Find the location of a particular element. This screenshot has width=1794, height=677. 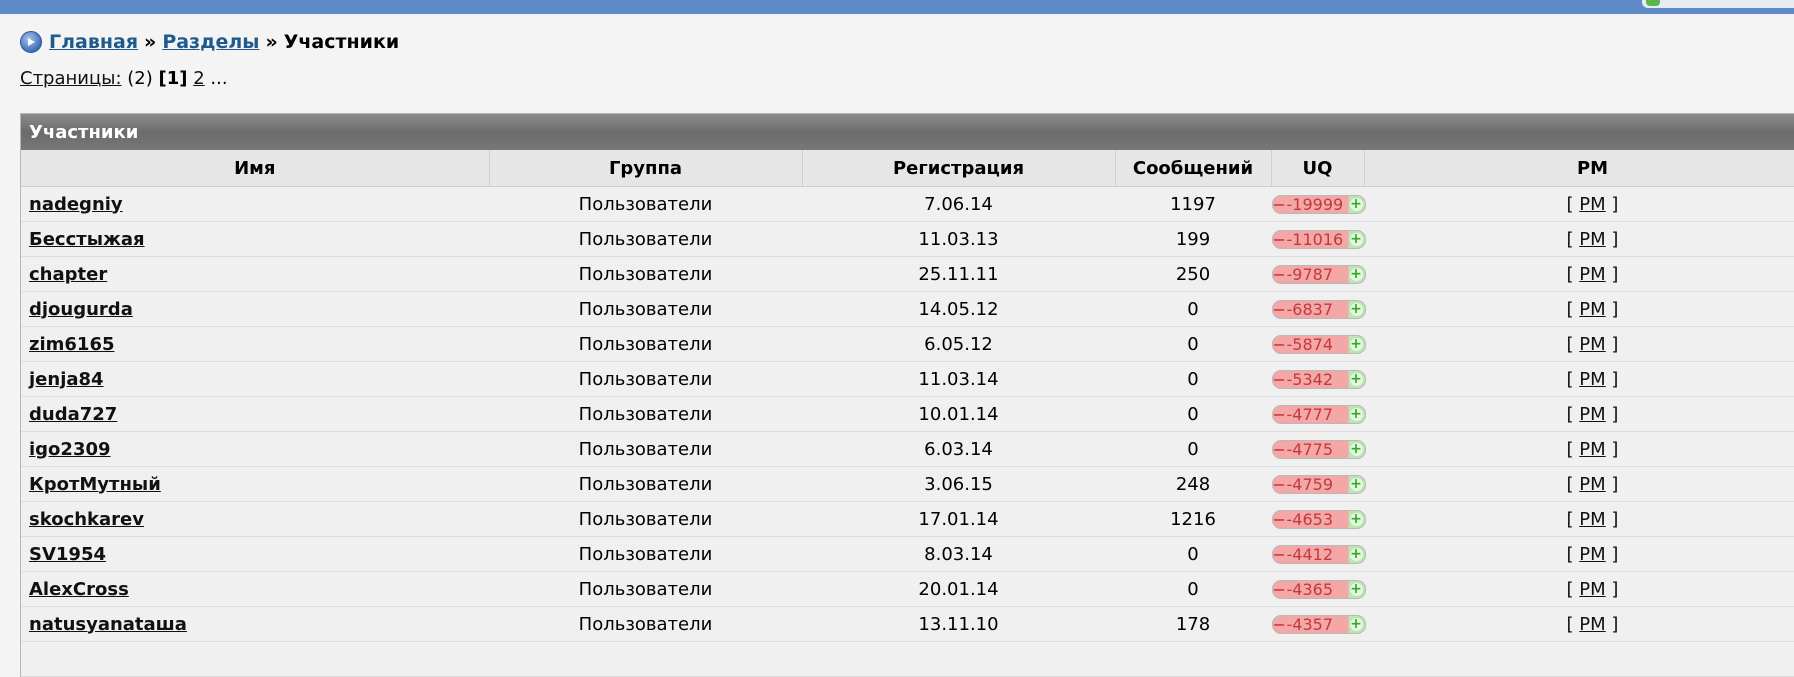

member-name-link: natusyanataша is located at coordinates (108, 624).